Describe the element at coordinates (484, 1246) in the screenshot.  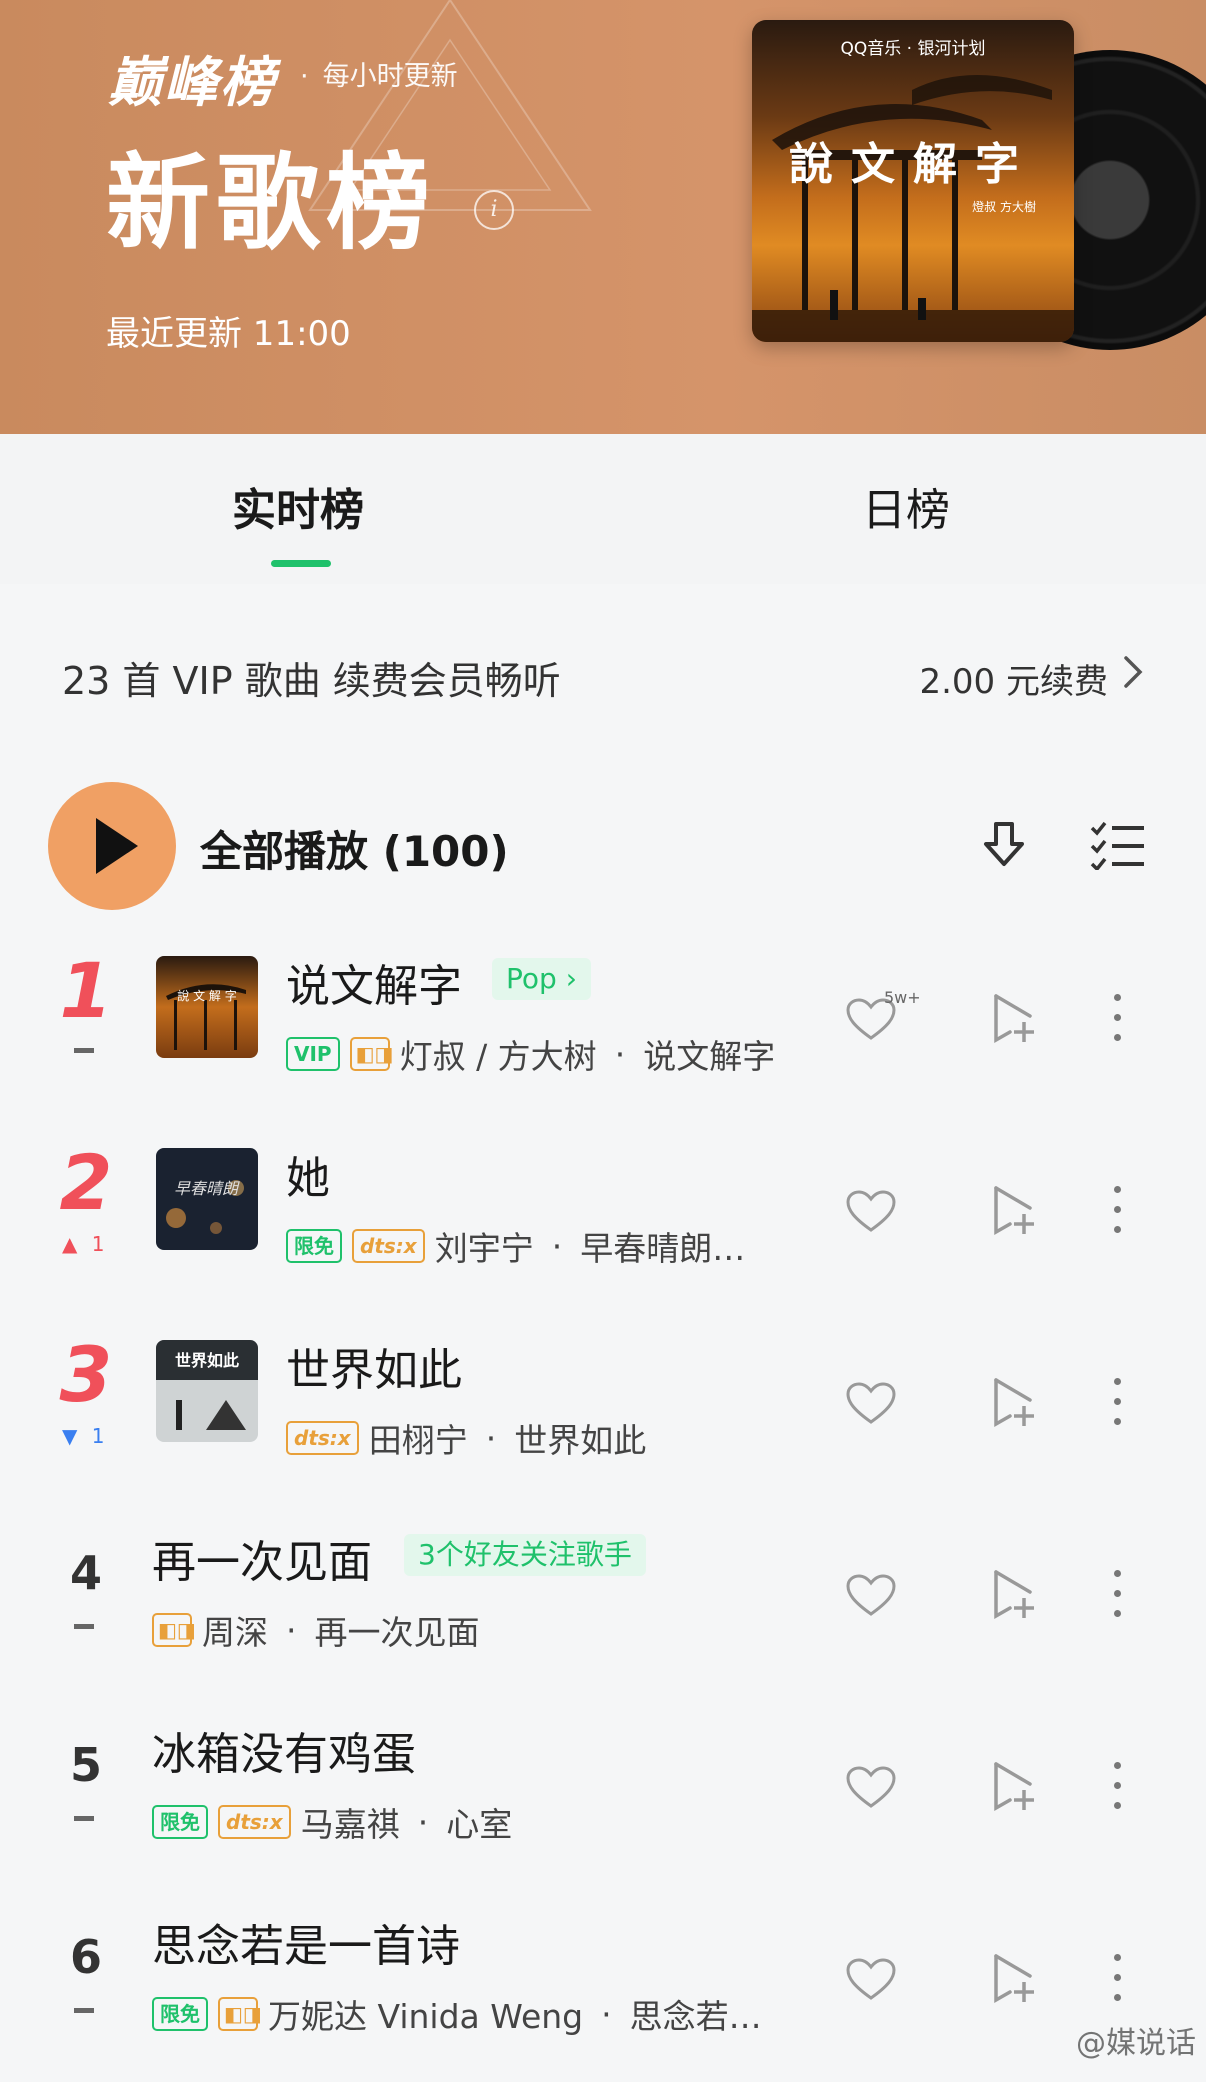
I see `song-artist: 刘宇宁` at that location.